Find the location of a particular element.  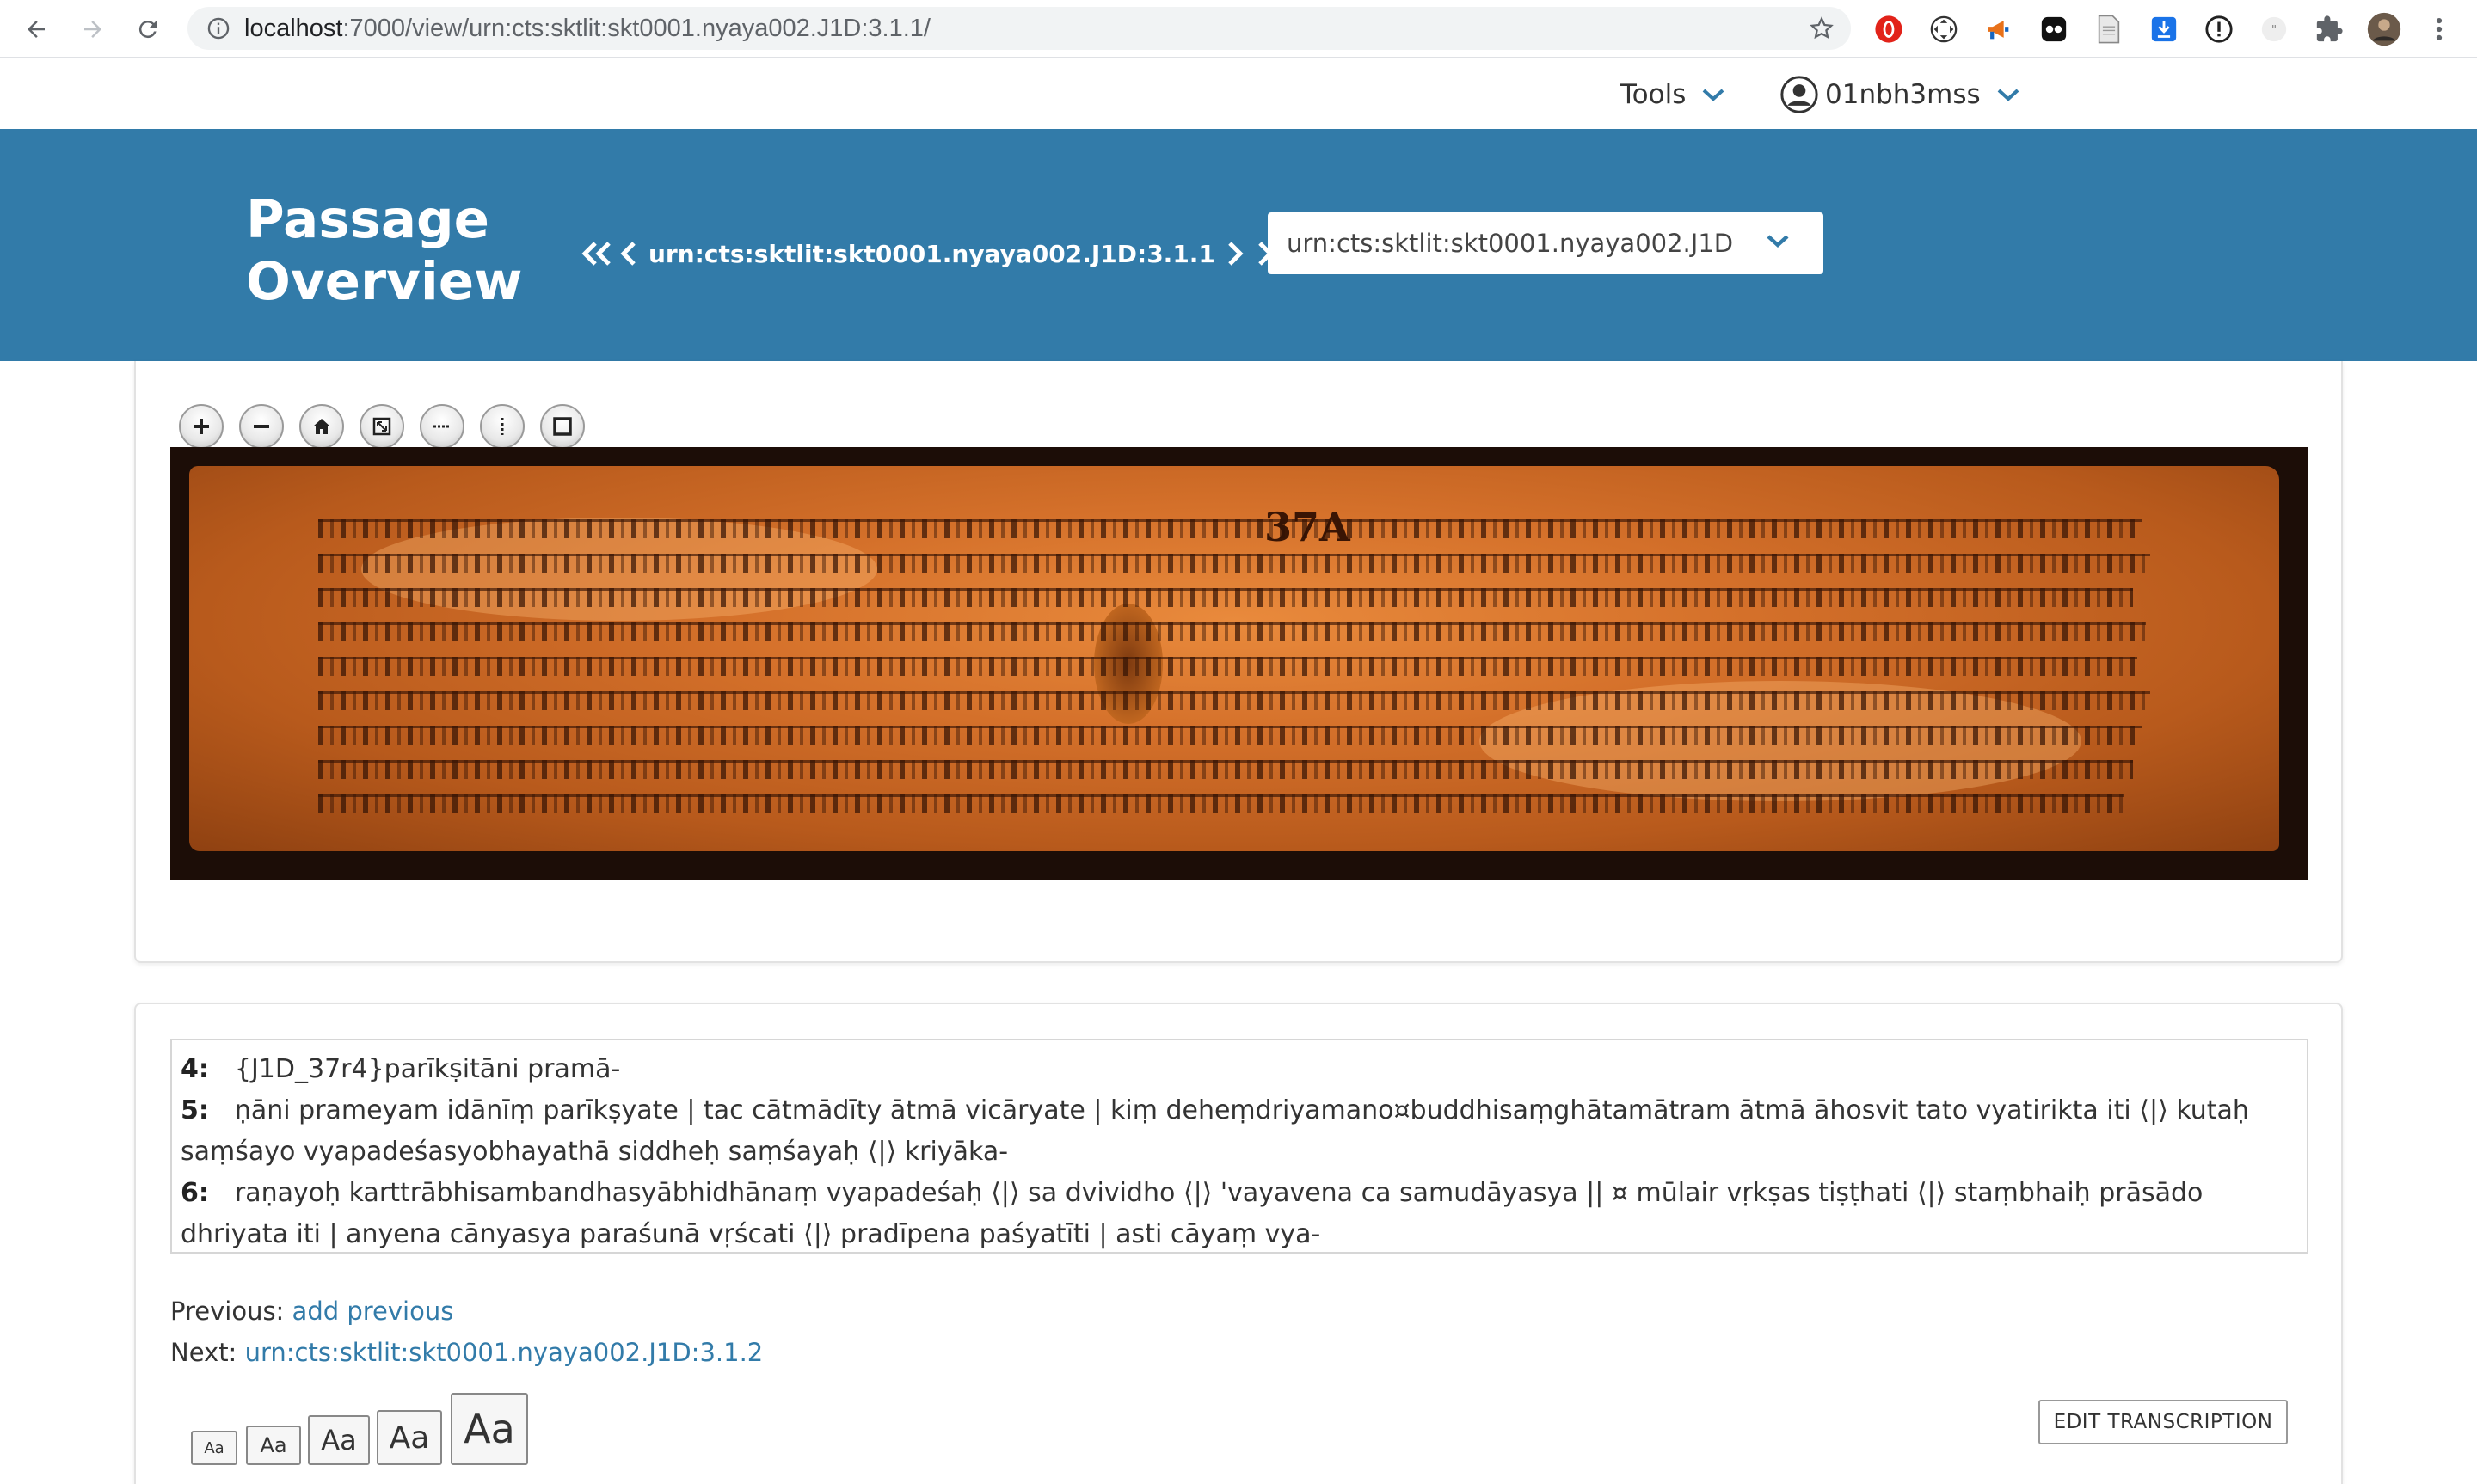

panda-icon is located at coordinates (2054, 29).